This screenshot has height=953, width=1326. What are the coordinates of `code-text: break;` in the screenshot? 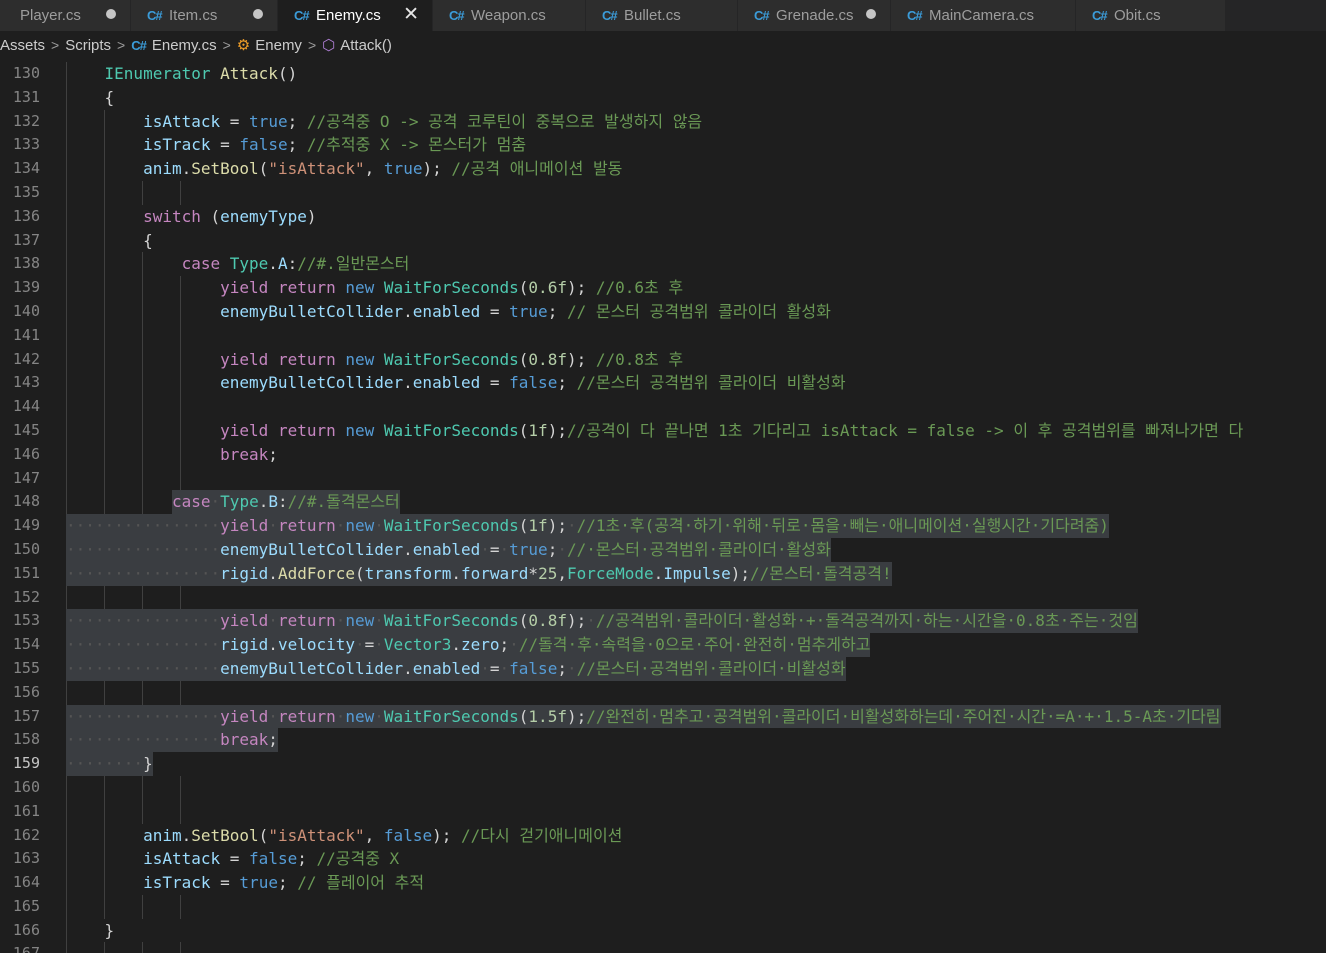 It's located at (172, 455).